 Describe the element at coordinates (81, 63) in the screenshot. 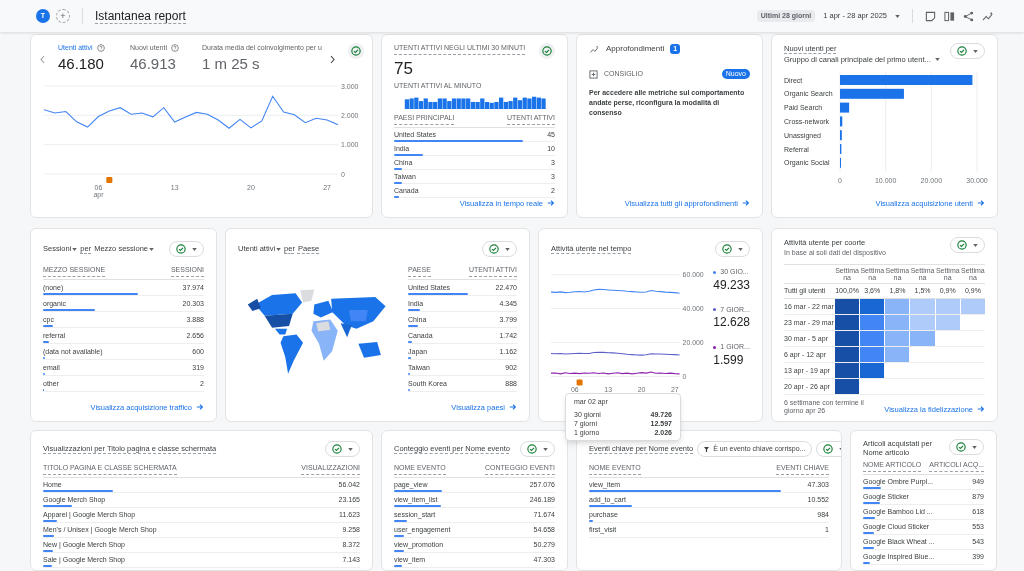

I see `metric-value: 46.180` at that location.